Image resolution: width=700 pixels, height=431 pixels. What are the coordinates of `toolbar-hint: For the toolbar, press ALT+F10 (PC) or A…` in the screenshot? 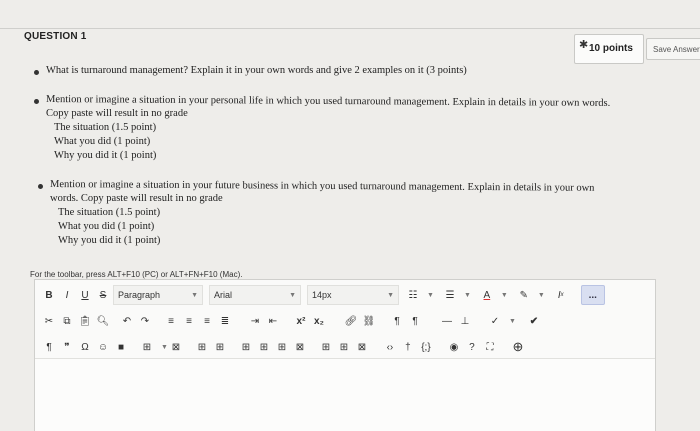 It's located at (136, 274).